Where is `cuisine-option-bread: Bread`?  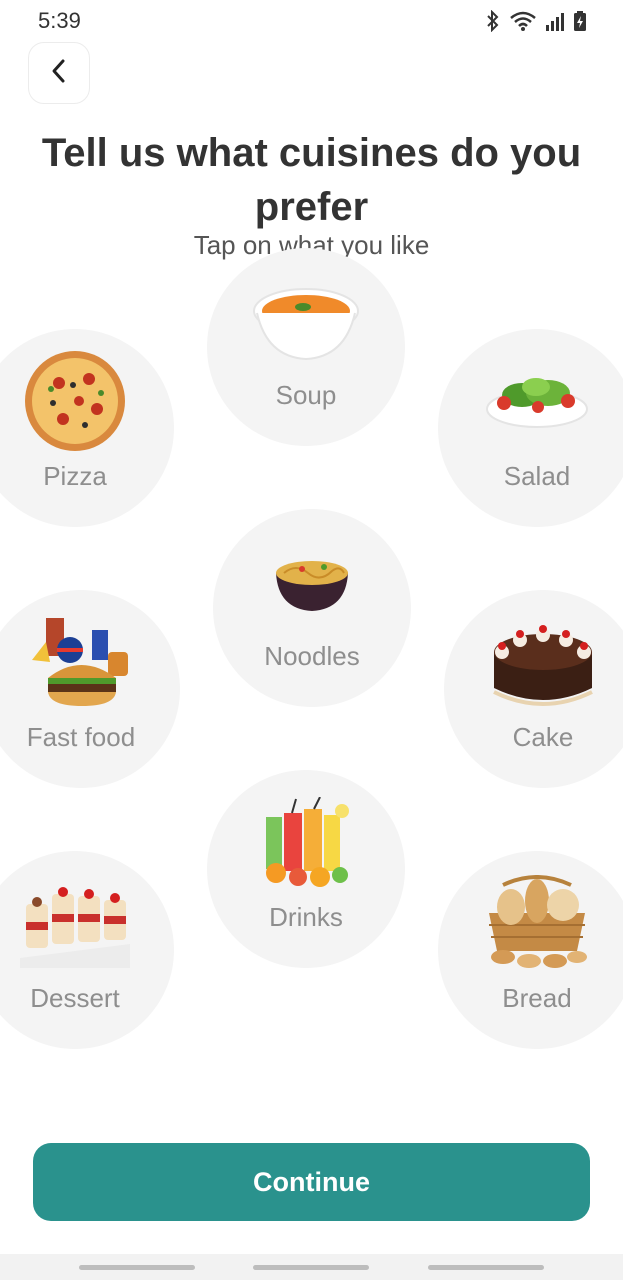 cuisine-option-bread: Bread is located at coordinates (530, 950).